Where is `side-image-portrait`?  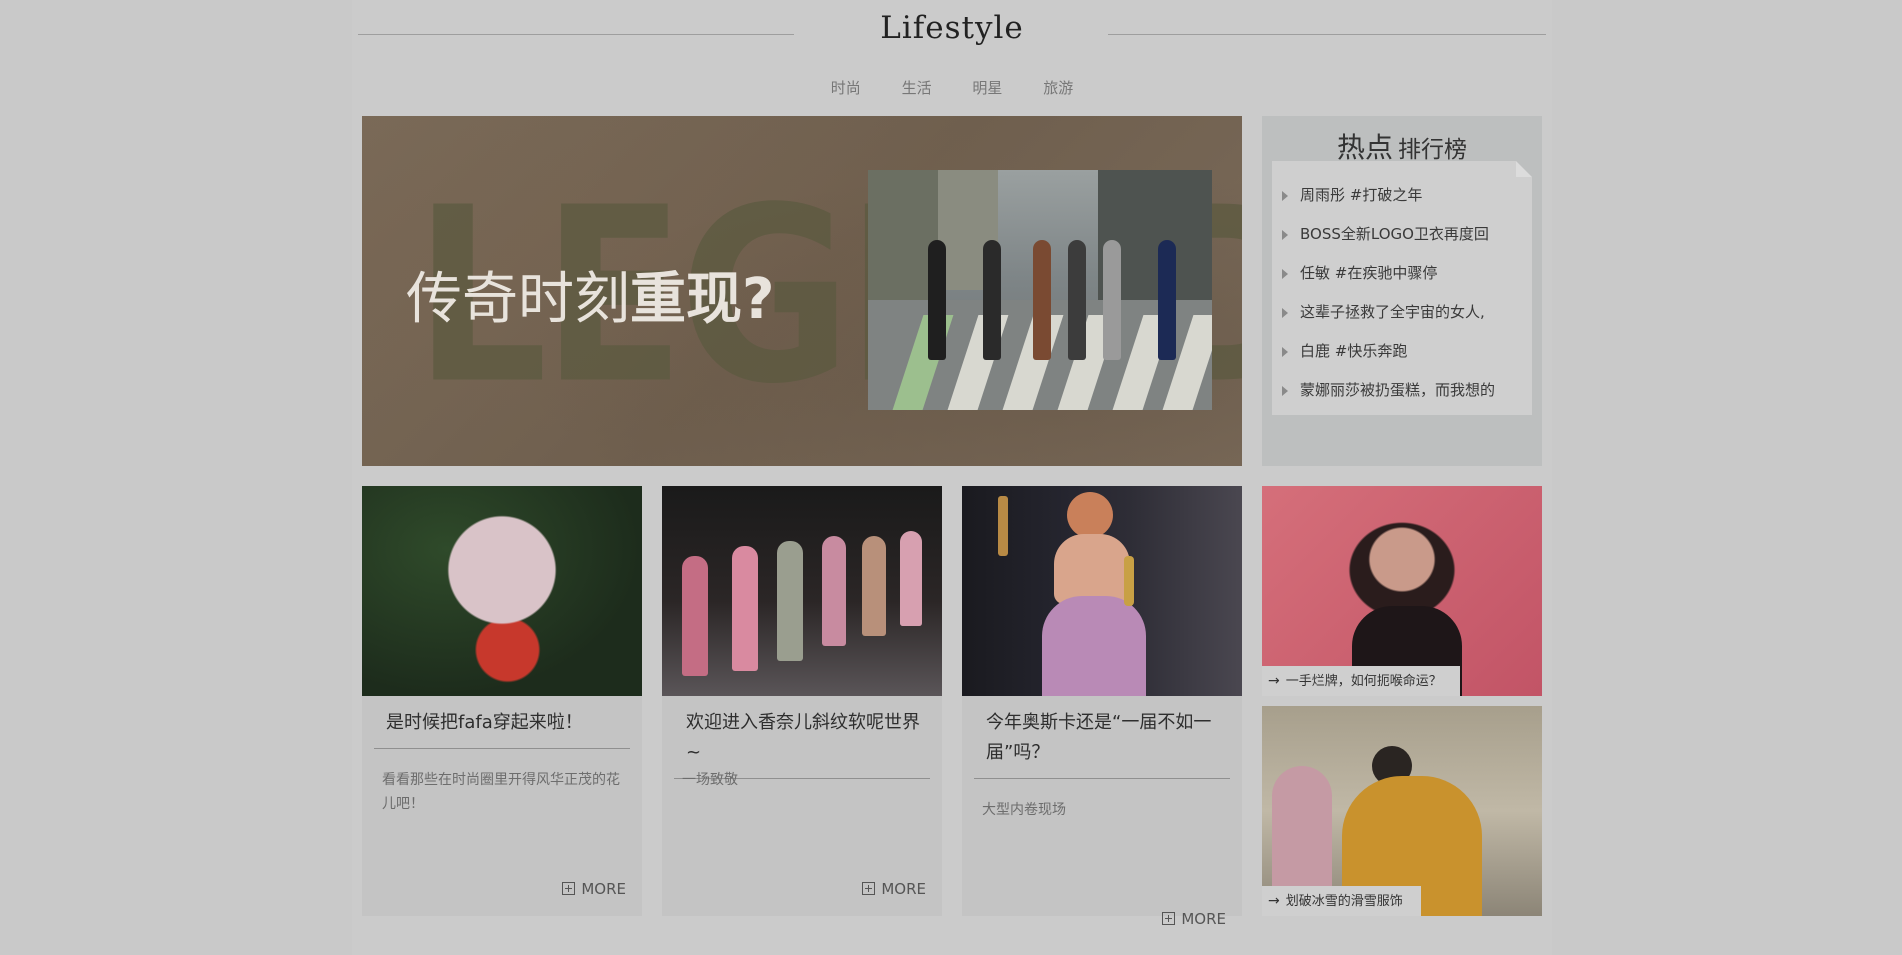
side-image-portrait is located at coordinates (1402, 591).